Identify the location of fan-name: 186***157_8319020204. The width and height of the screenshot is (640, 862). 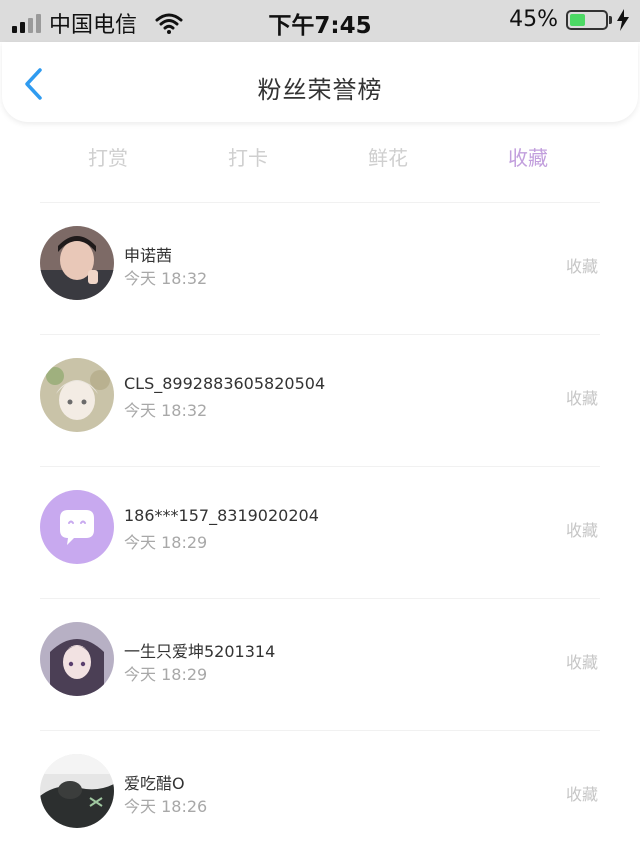
(221, 515).